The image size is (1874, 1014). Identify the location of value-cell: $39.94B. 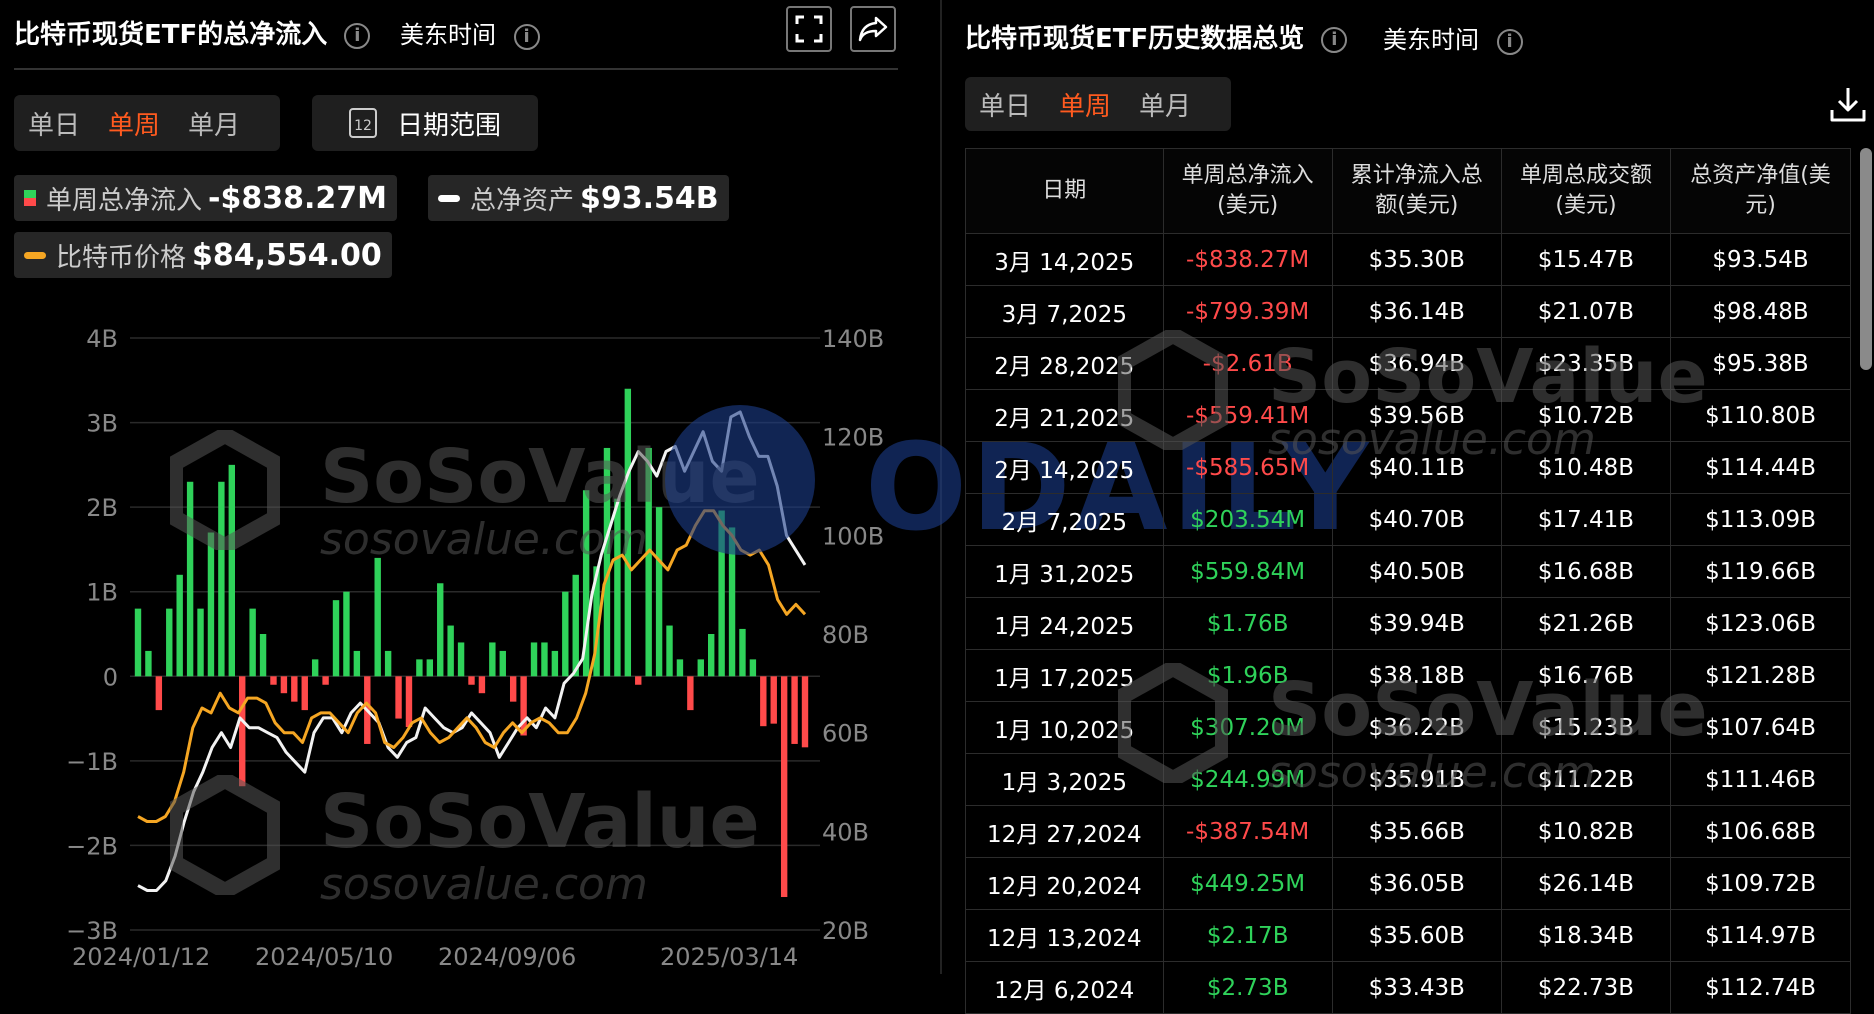
(1416, 623).